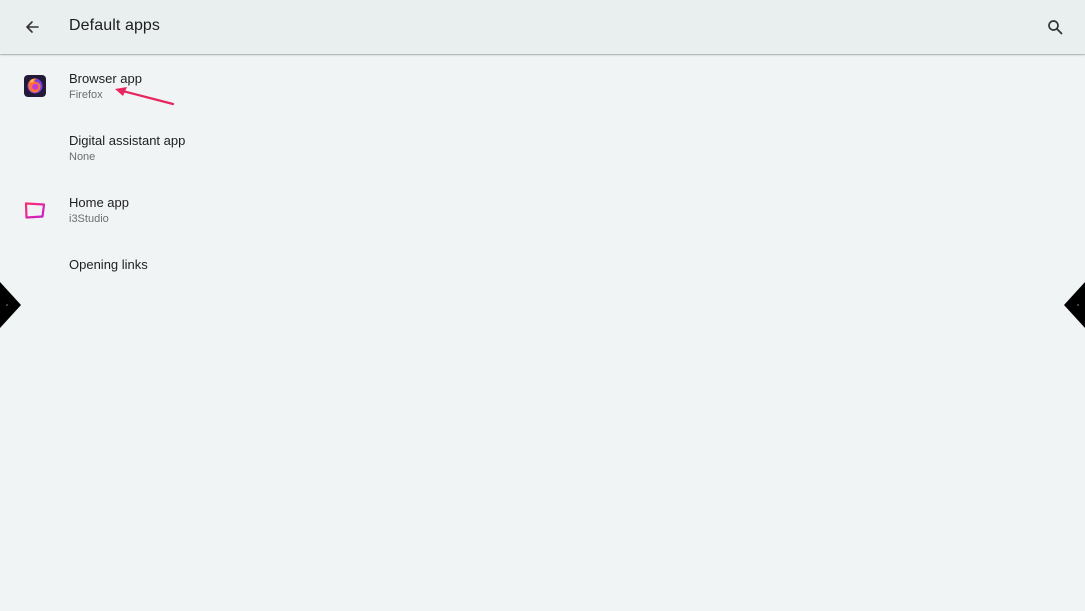 Image resolution: width=1085 pixels, height=611 pixels. What do you see at coordinates (11, 305) in the screenshot?
I see `left-edge-handle-icon` at bounding box center [11, 305].